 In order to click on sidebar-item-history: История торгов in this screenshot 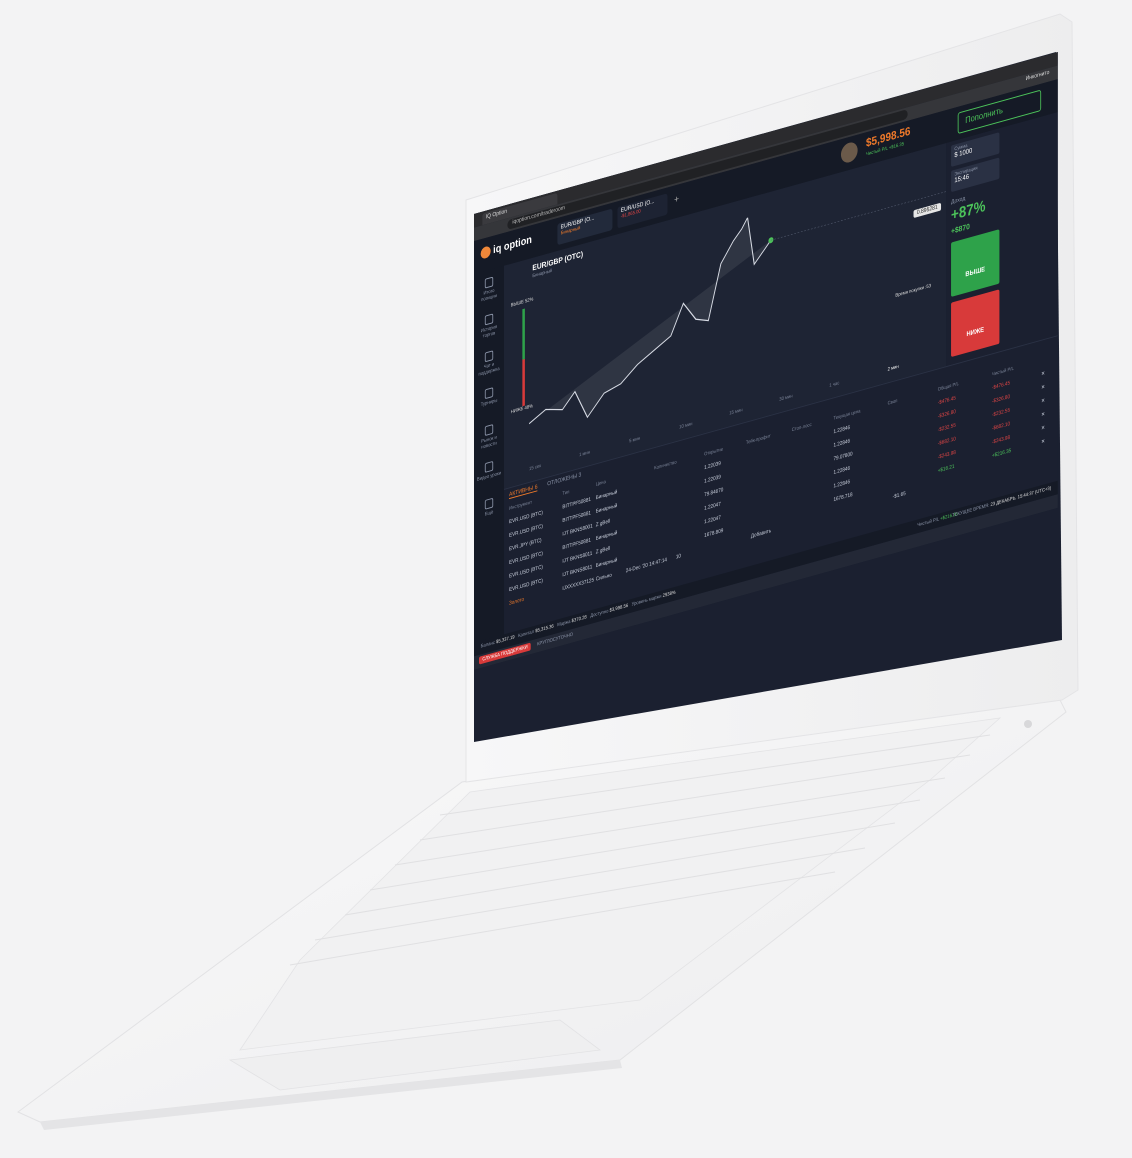, I will do `click(489, 327)`.